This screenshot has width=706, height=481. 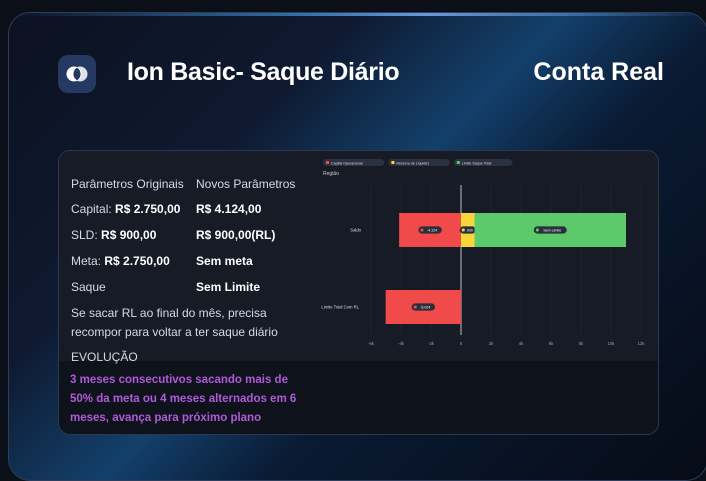 What do you see at coordinates (127, 184) in the screenshot?
I see `col1-header: Parâmetros Originais` at bounding box center [127, 184].